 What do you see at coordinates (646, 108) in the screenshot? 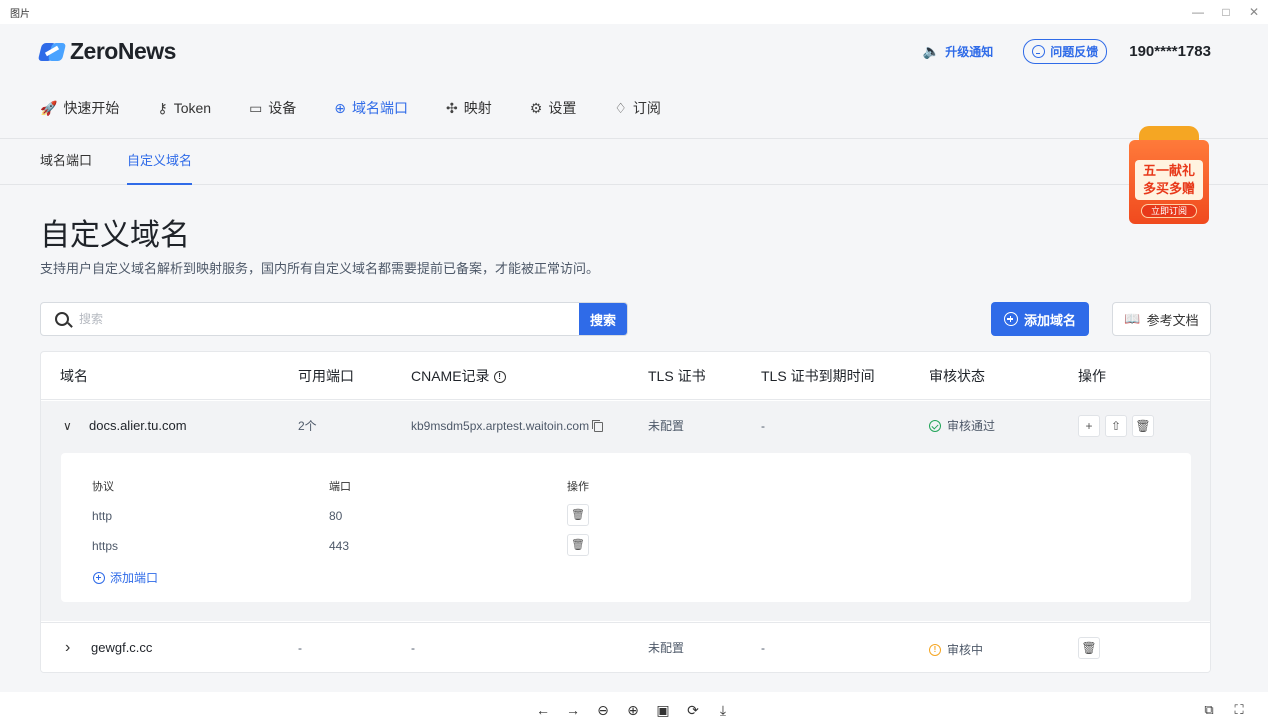
I see `nav-label: 订阅` at bounding box center [646, 108].